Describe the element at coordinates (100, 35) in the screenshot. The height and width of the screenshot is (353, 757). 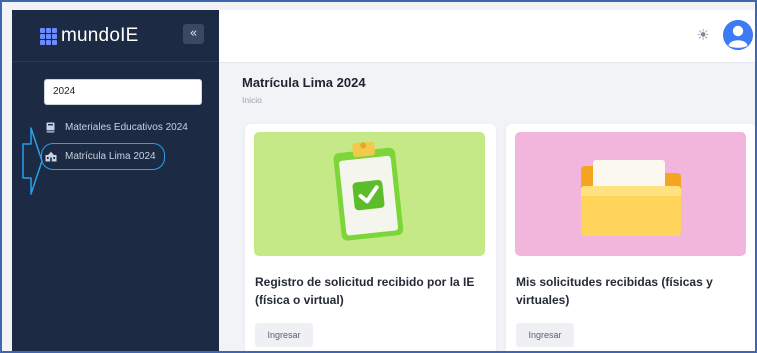
I see `logo-text: mundoIE` at that location.